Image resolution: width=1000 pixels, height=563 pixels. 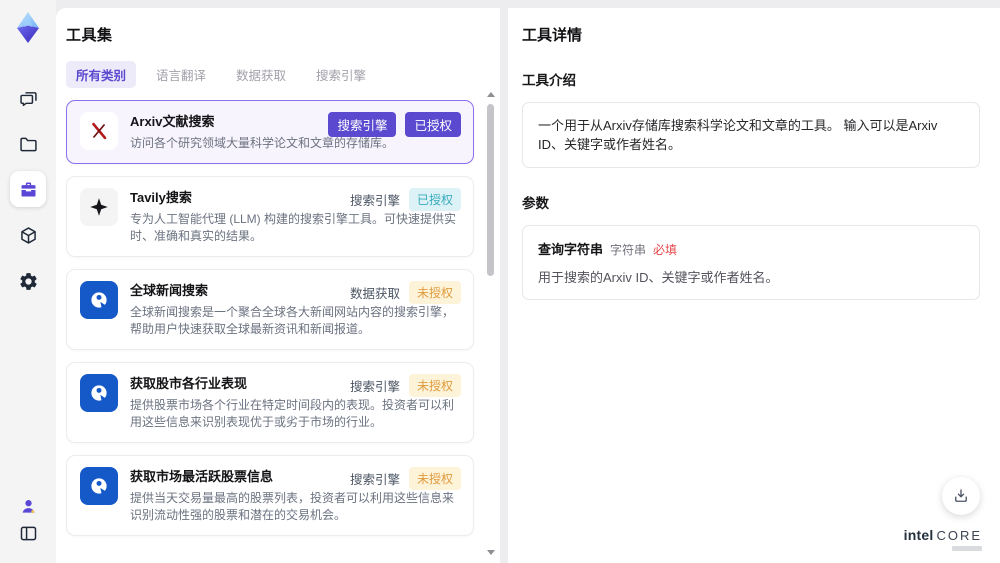 I want to click on tool-category-badge: 数据获取, so click(x=374, y=294).